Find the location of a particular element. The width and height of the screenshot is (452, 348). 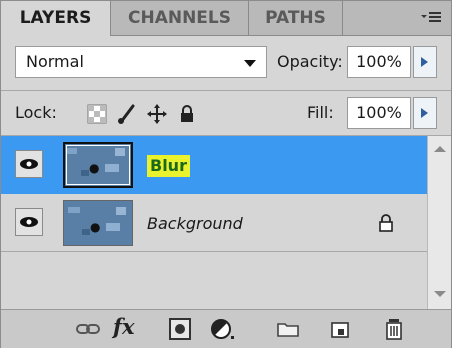

lock-fill-row: Lock: Fill: 100% is located at coordinates (226, 113).